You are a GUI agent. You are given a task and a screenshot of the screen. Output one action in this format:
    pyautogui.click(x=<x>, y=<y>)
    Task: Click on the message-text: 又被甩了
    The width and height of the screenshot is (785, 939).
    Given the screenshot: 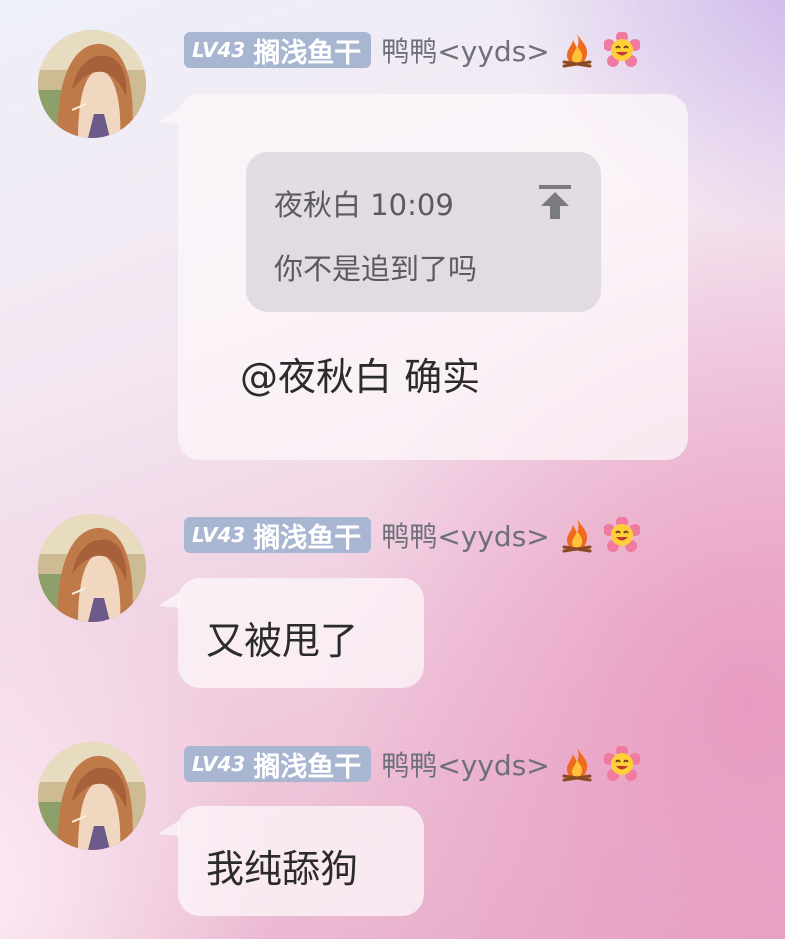 What is the action you would take?
    pyautogui.click(x=282, y=641)
    